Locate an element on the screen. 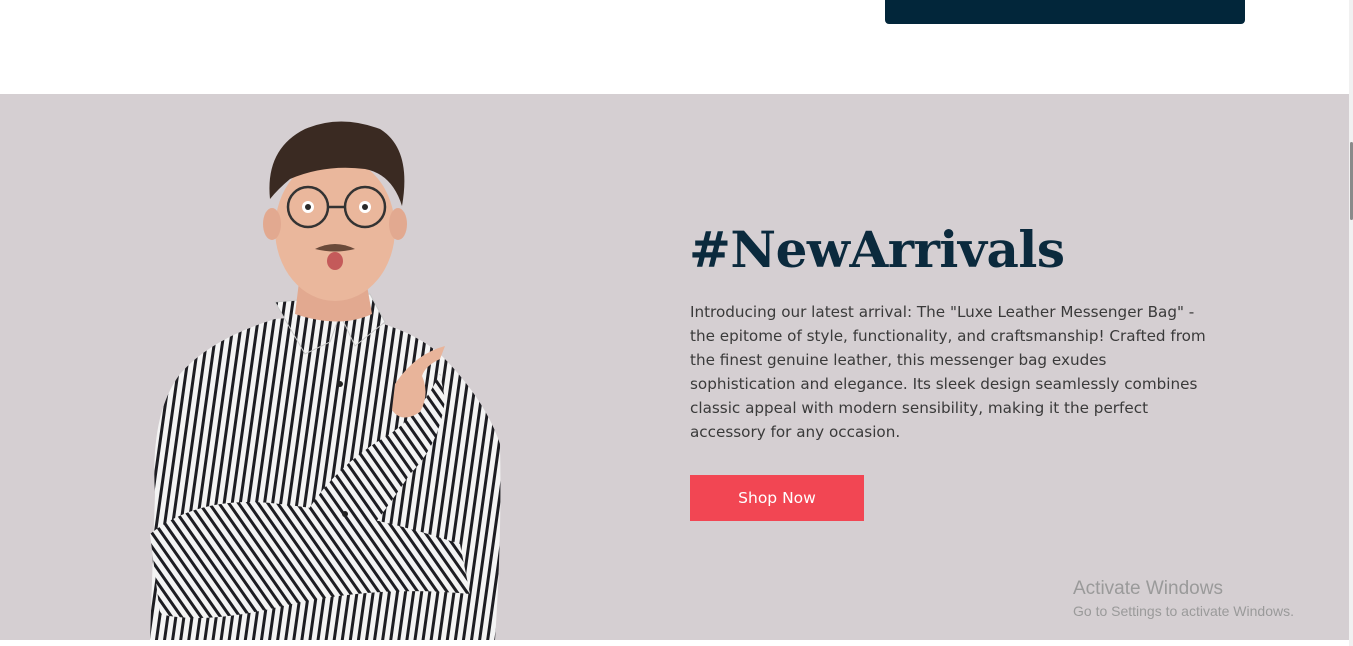  activate-windows-subtitle: Go to Settings to activate Windows. is located at coordinates (1183, 611).